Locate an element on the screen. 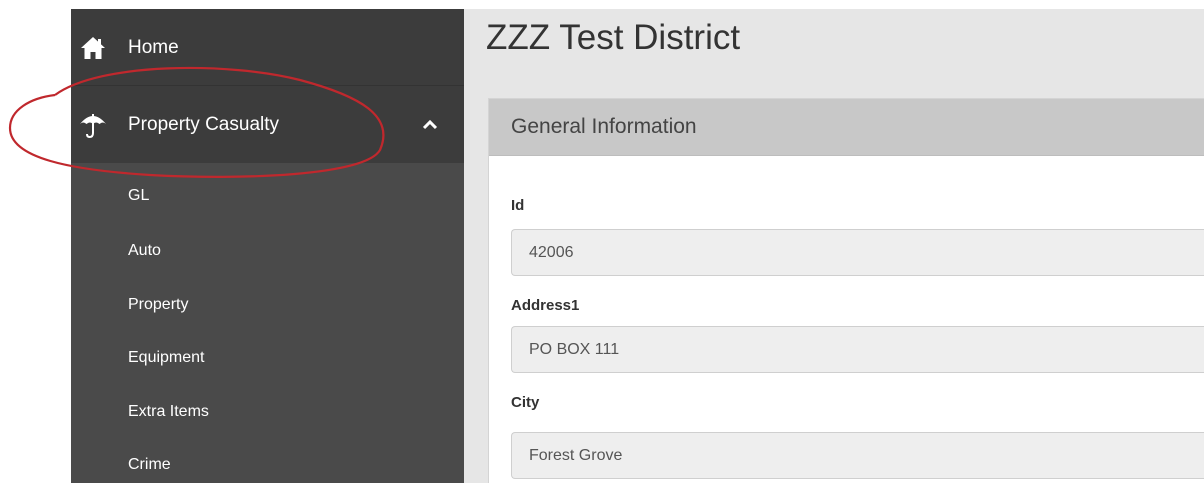 This screenshot has height=483, width=1204. city-field is located at coordinates (857, 455).